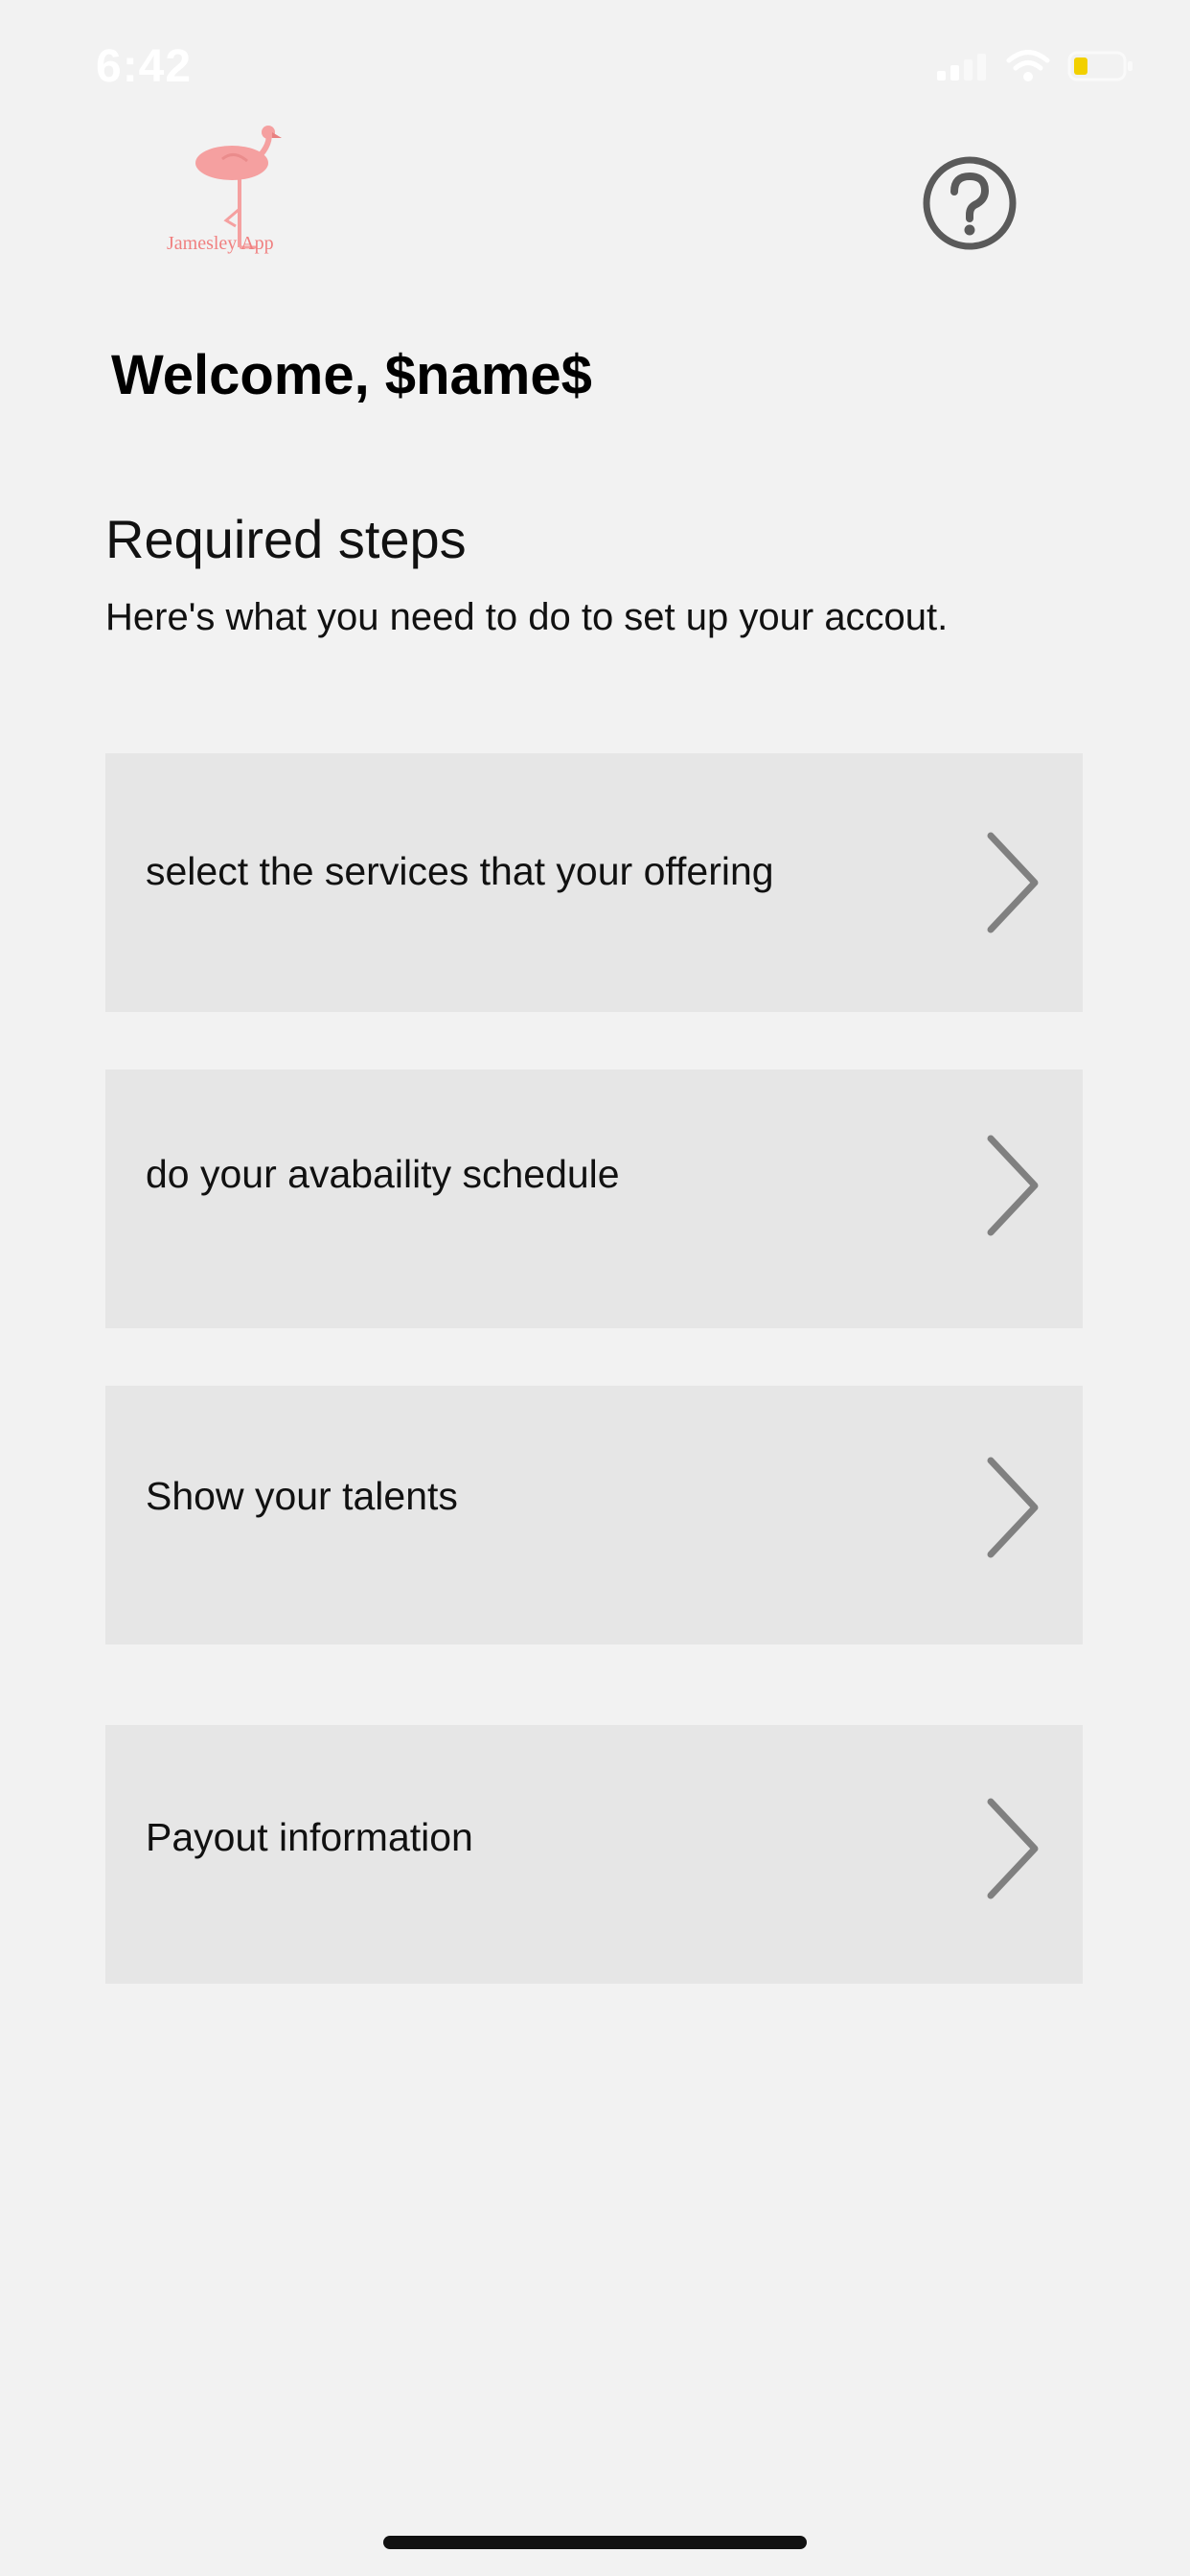 This screenshot has width=1190, height=2576. Describe the element at coordinates (144, 66) in the screenshot. I see `status-time: 6:42` at that location.